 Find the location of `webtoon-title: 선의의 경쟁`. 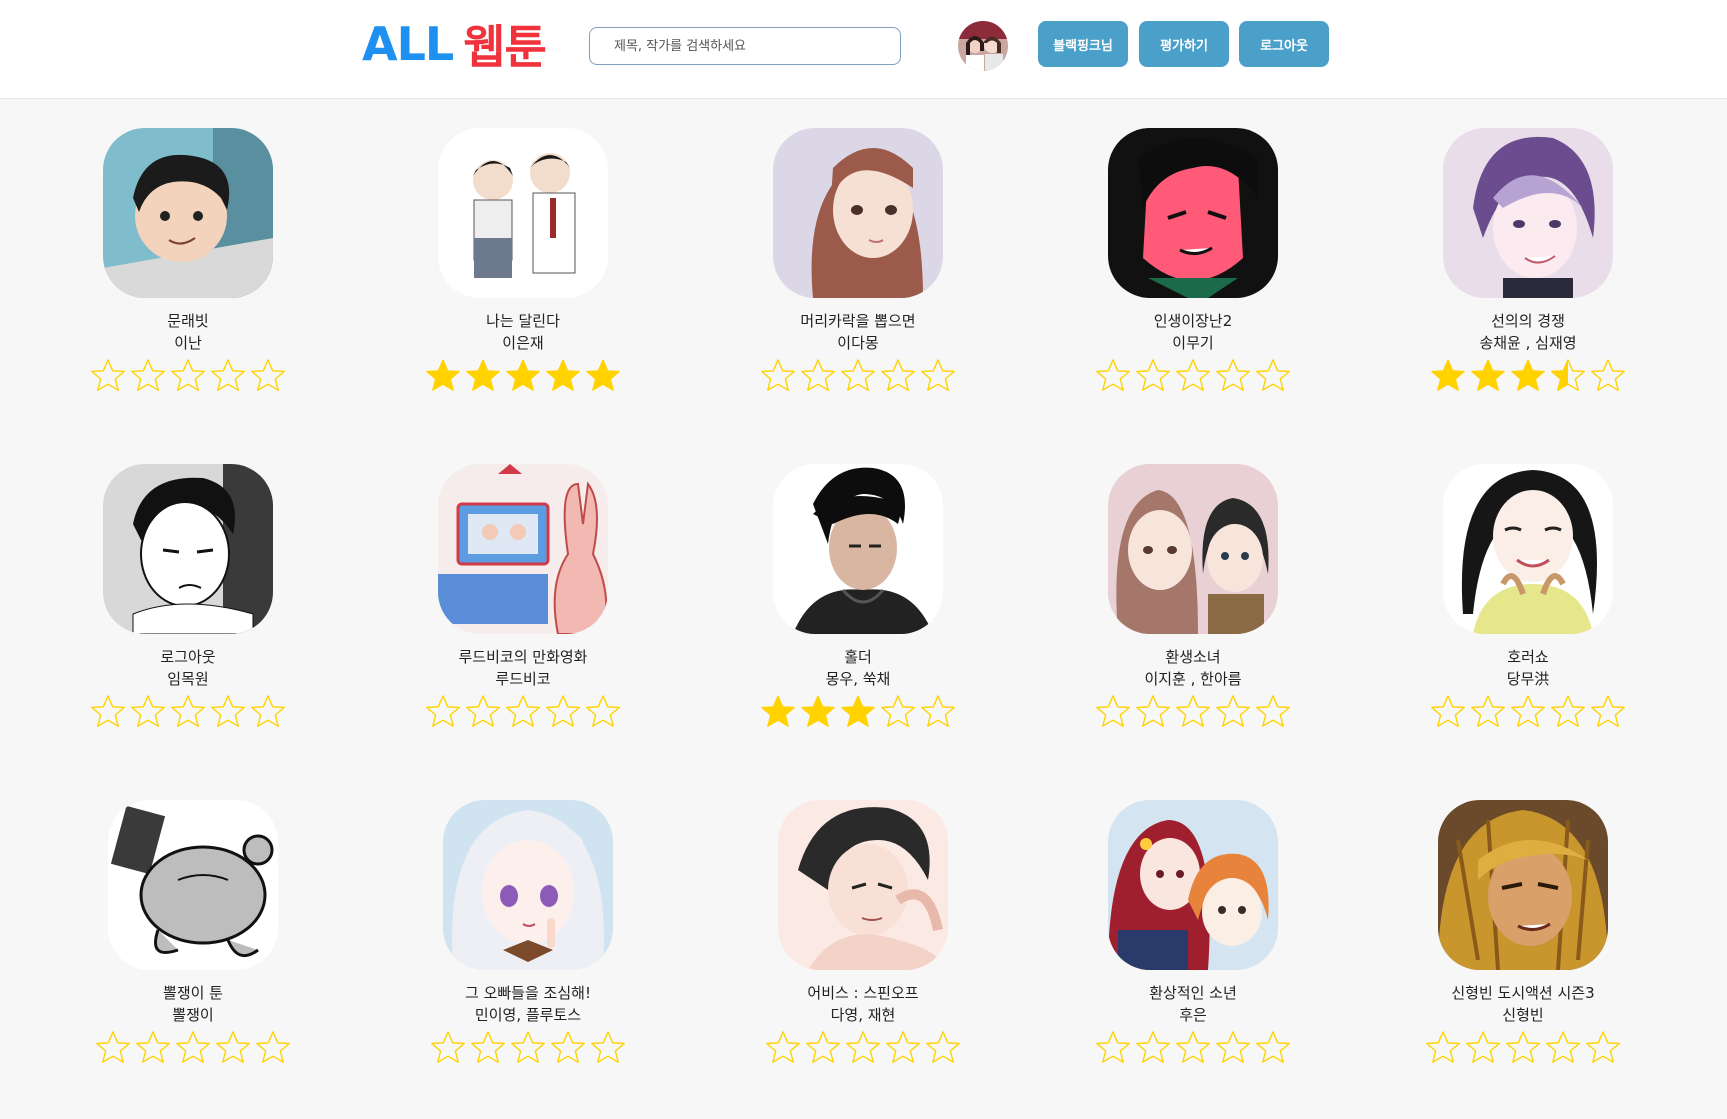

webtoon-title: 선의의 경쟁 is located at coordinates (1528, 321).